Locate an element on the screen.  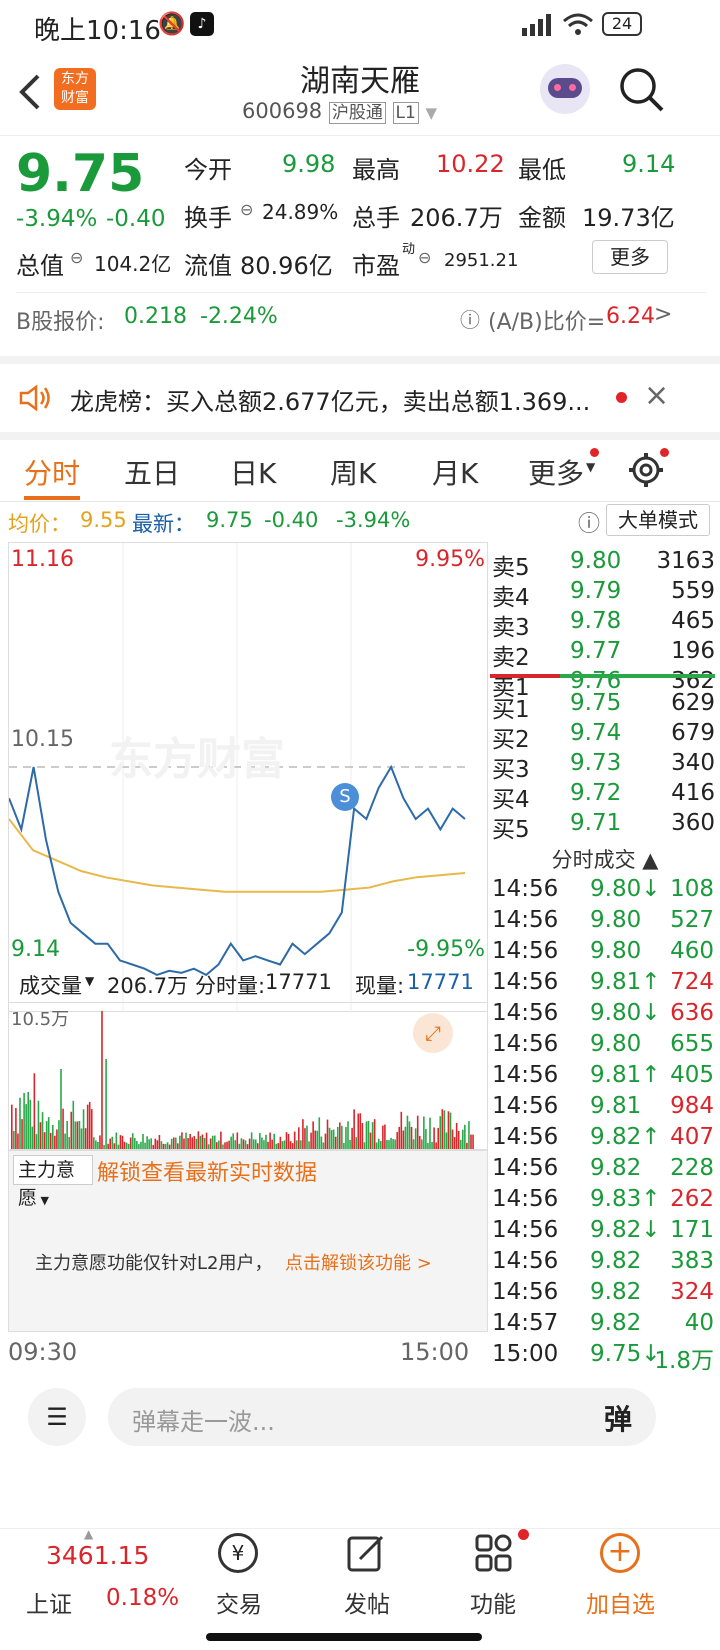
add-watchlist-icon: + is located at coordinates (620, 1553).